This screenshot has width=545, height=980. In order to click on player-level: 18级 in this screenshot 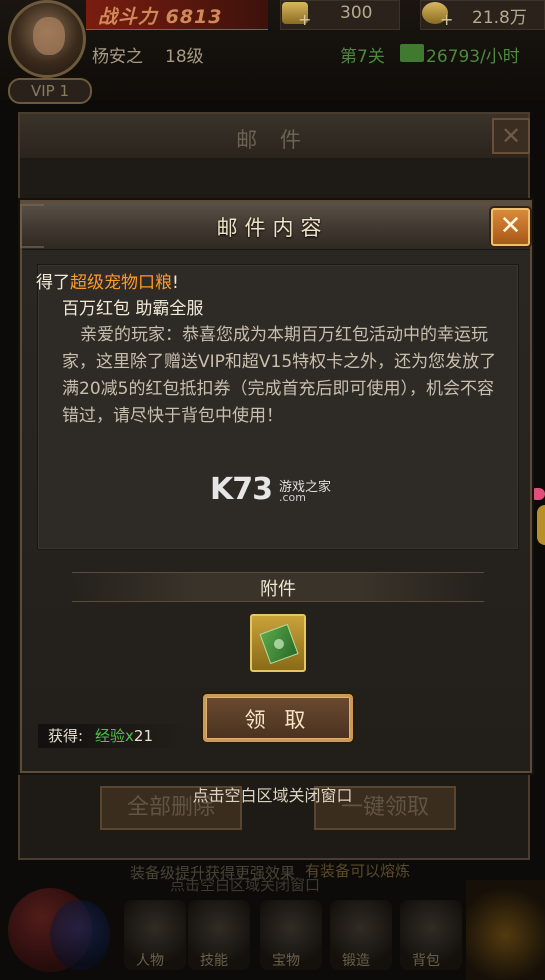, I will do `click(184, 57)`.